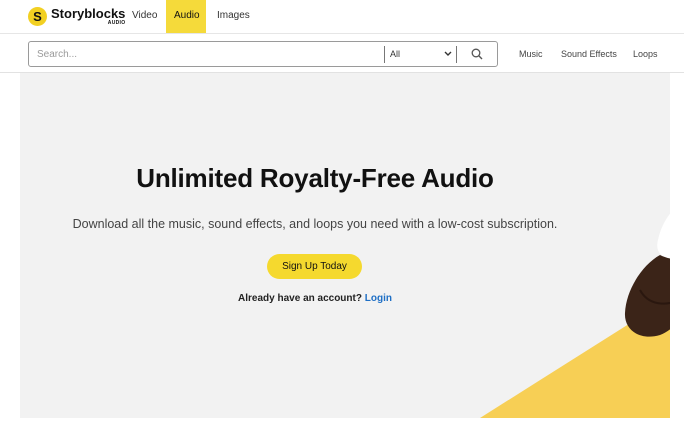 Image resolution: width=684 pixels, height=422 pixels. What do you see at coordinates (423, 54) in the screenshot?
I see `search-scope-select: All` at bounding box center [423, 54].